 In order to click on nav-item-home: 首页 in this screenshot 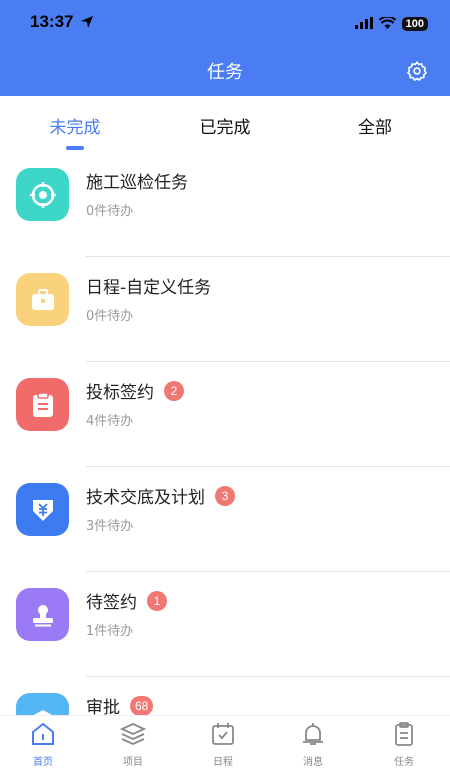, I will do `click(43, 744)`.